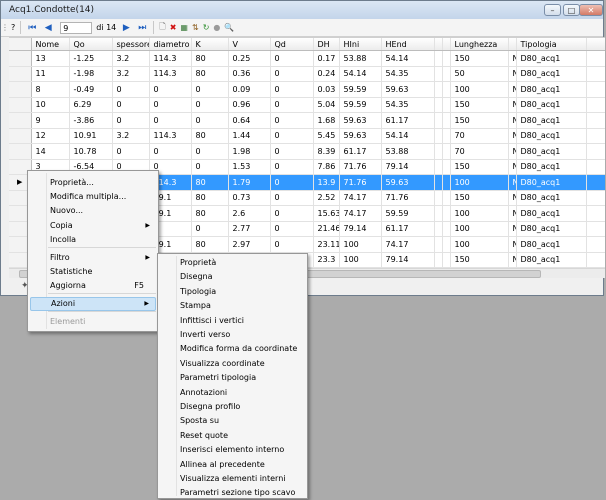 The height and width of the screenshot is (500, 606). I want to click on table-cell: 1.79, so click(249, 182).